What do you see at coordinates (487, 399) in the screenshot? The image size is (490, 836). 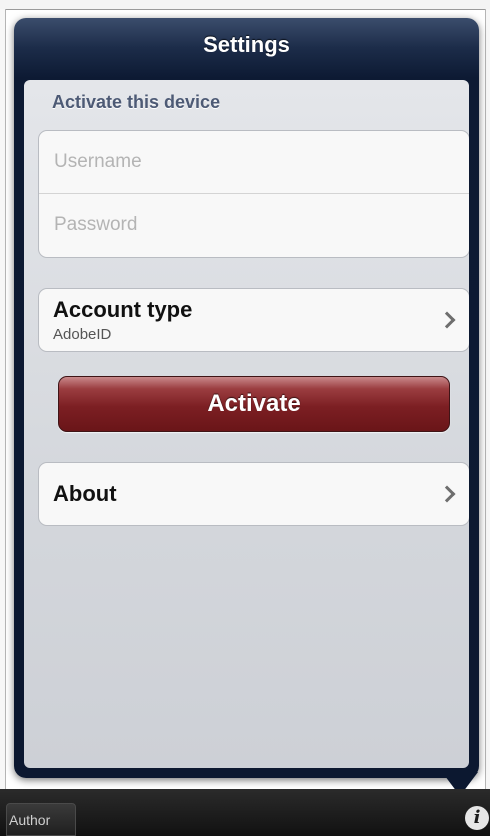 I see `background-right-edge` at bounding box center [487, 399].